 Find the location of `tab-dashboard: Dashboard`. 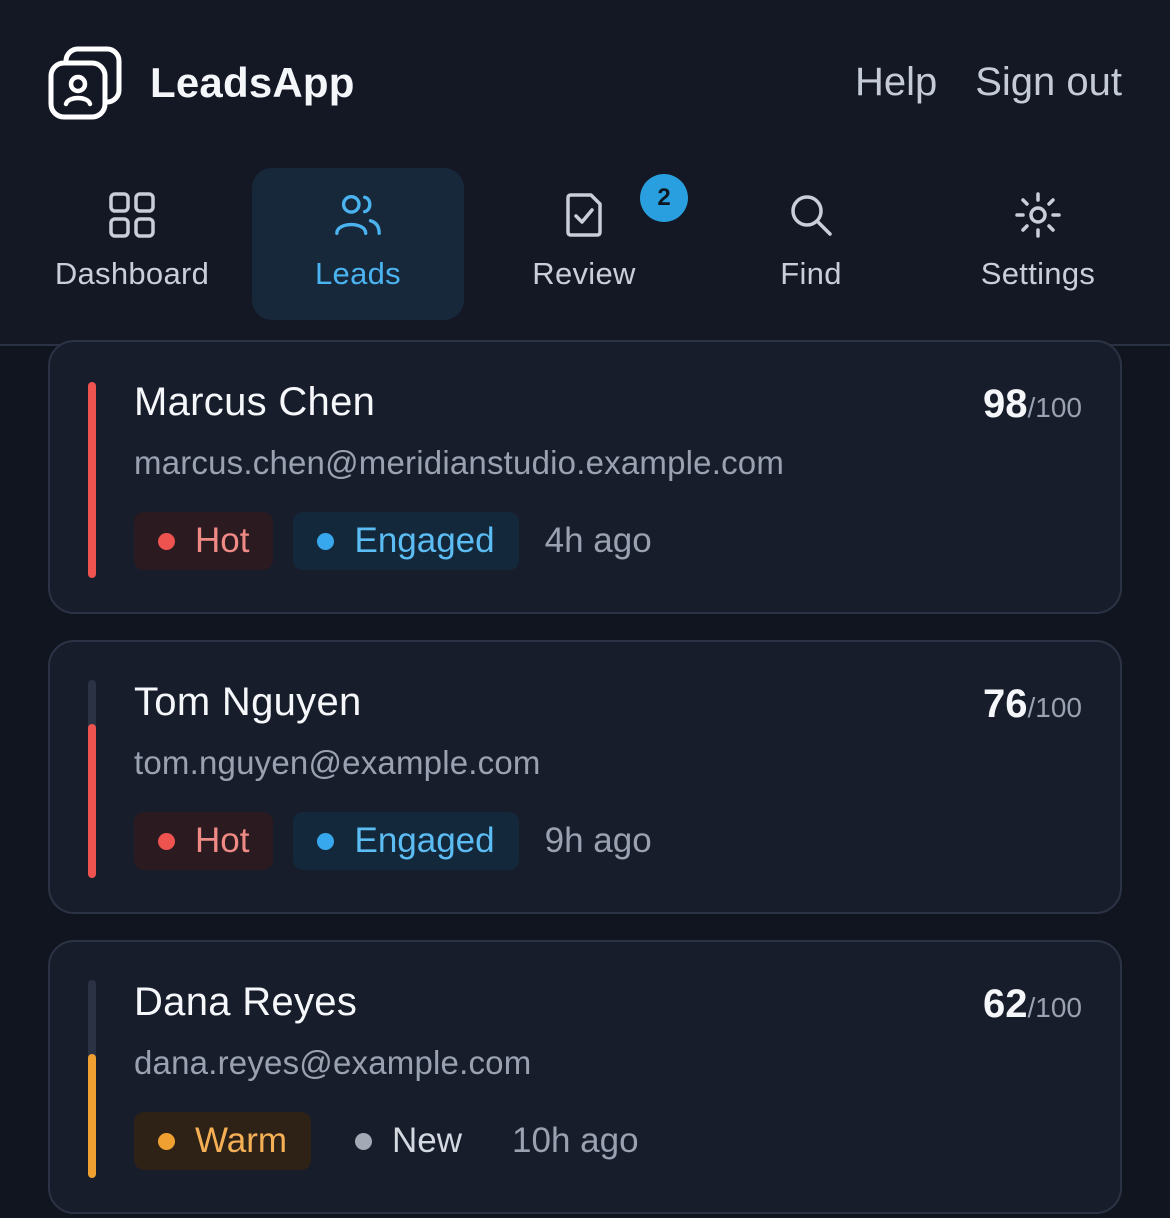

tab-dashboard: Dashboard is located at coordinates (132, 244).